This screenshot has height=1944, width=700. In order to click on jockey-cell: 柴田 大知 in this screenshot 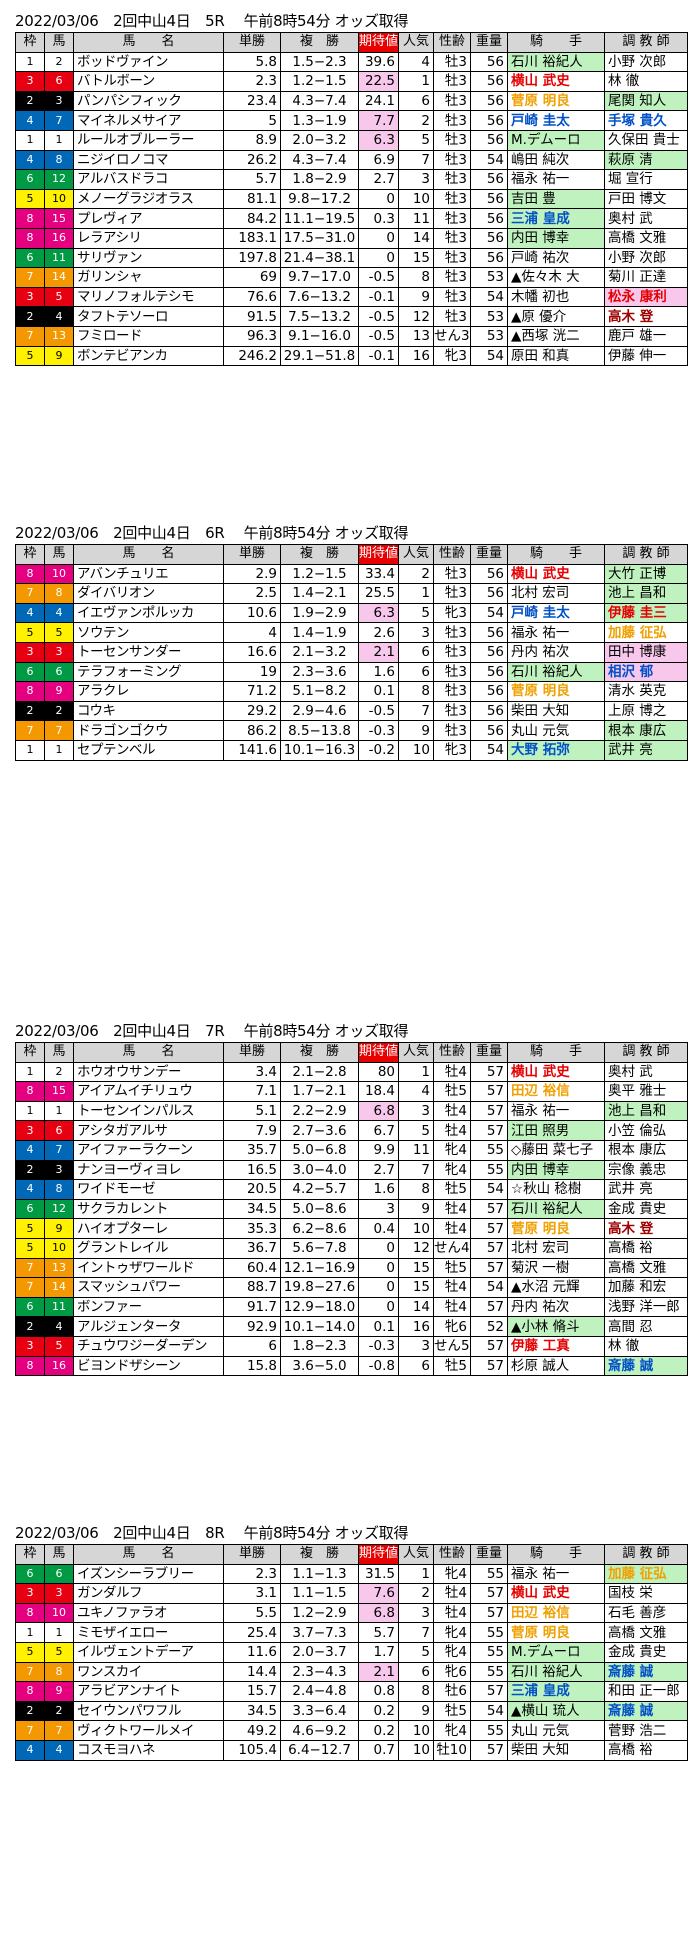, I will do `click(556, 711)`.